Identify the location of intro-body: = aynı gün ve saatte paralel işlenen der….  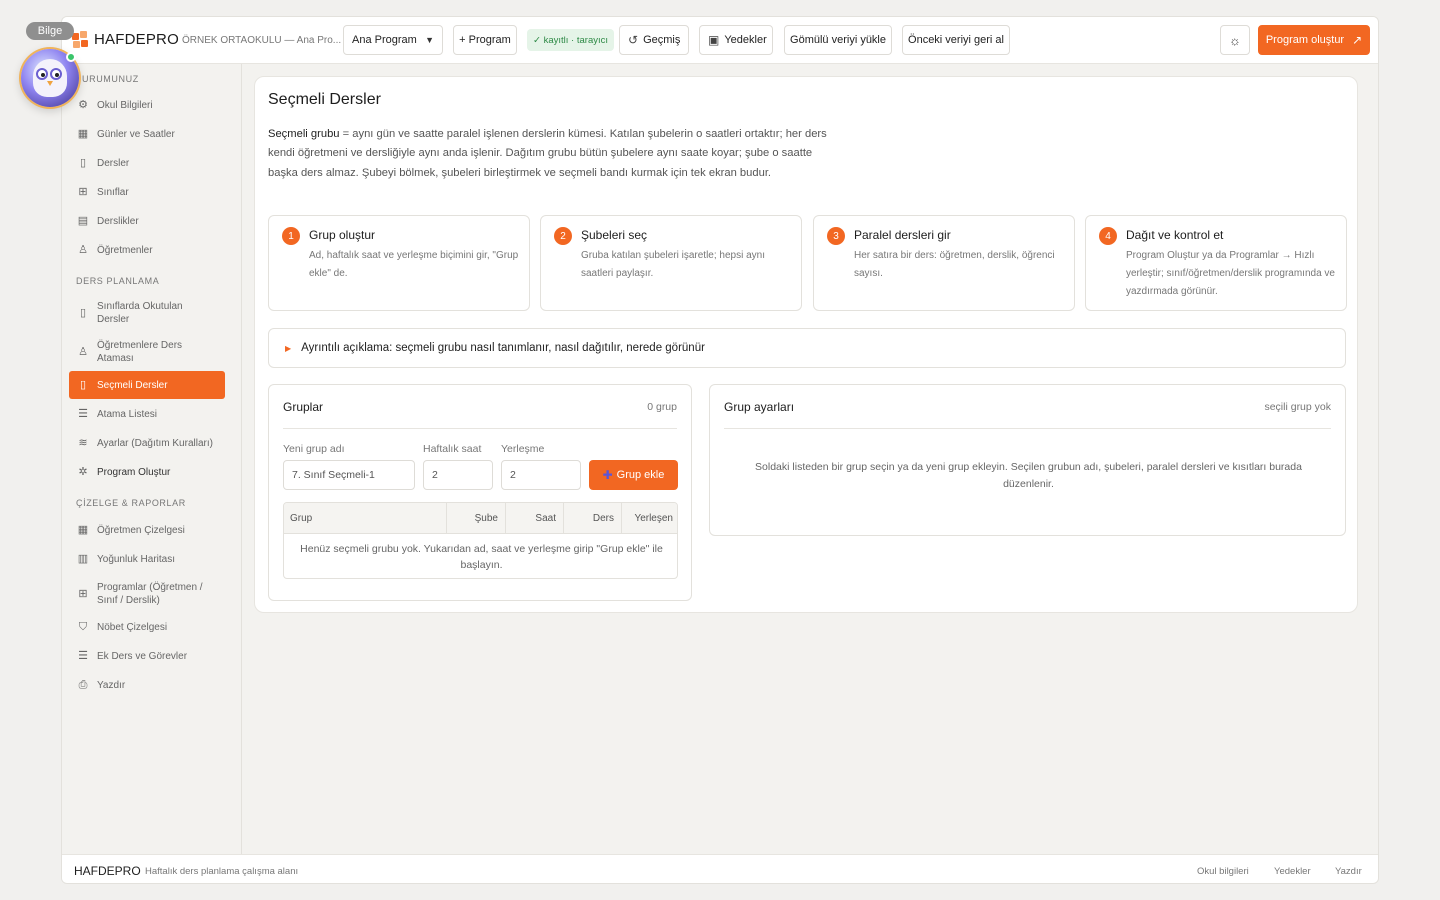
(547, 153).